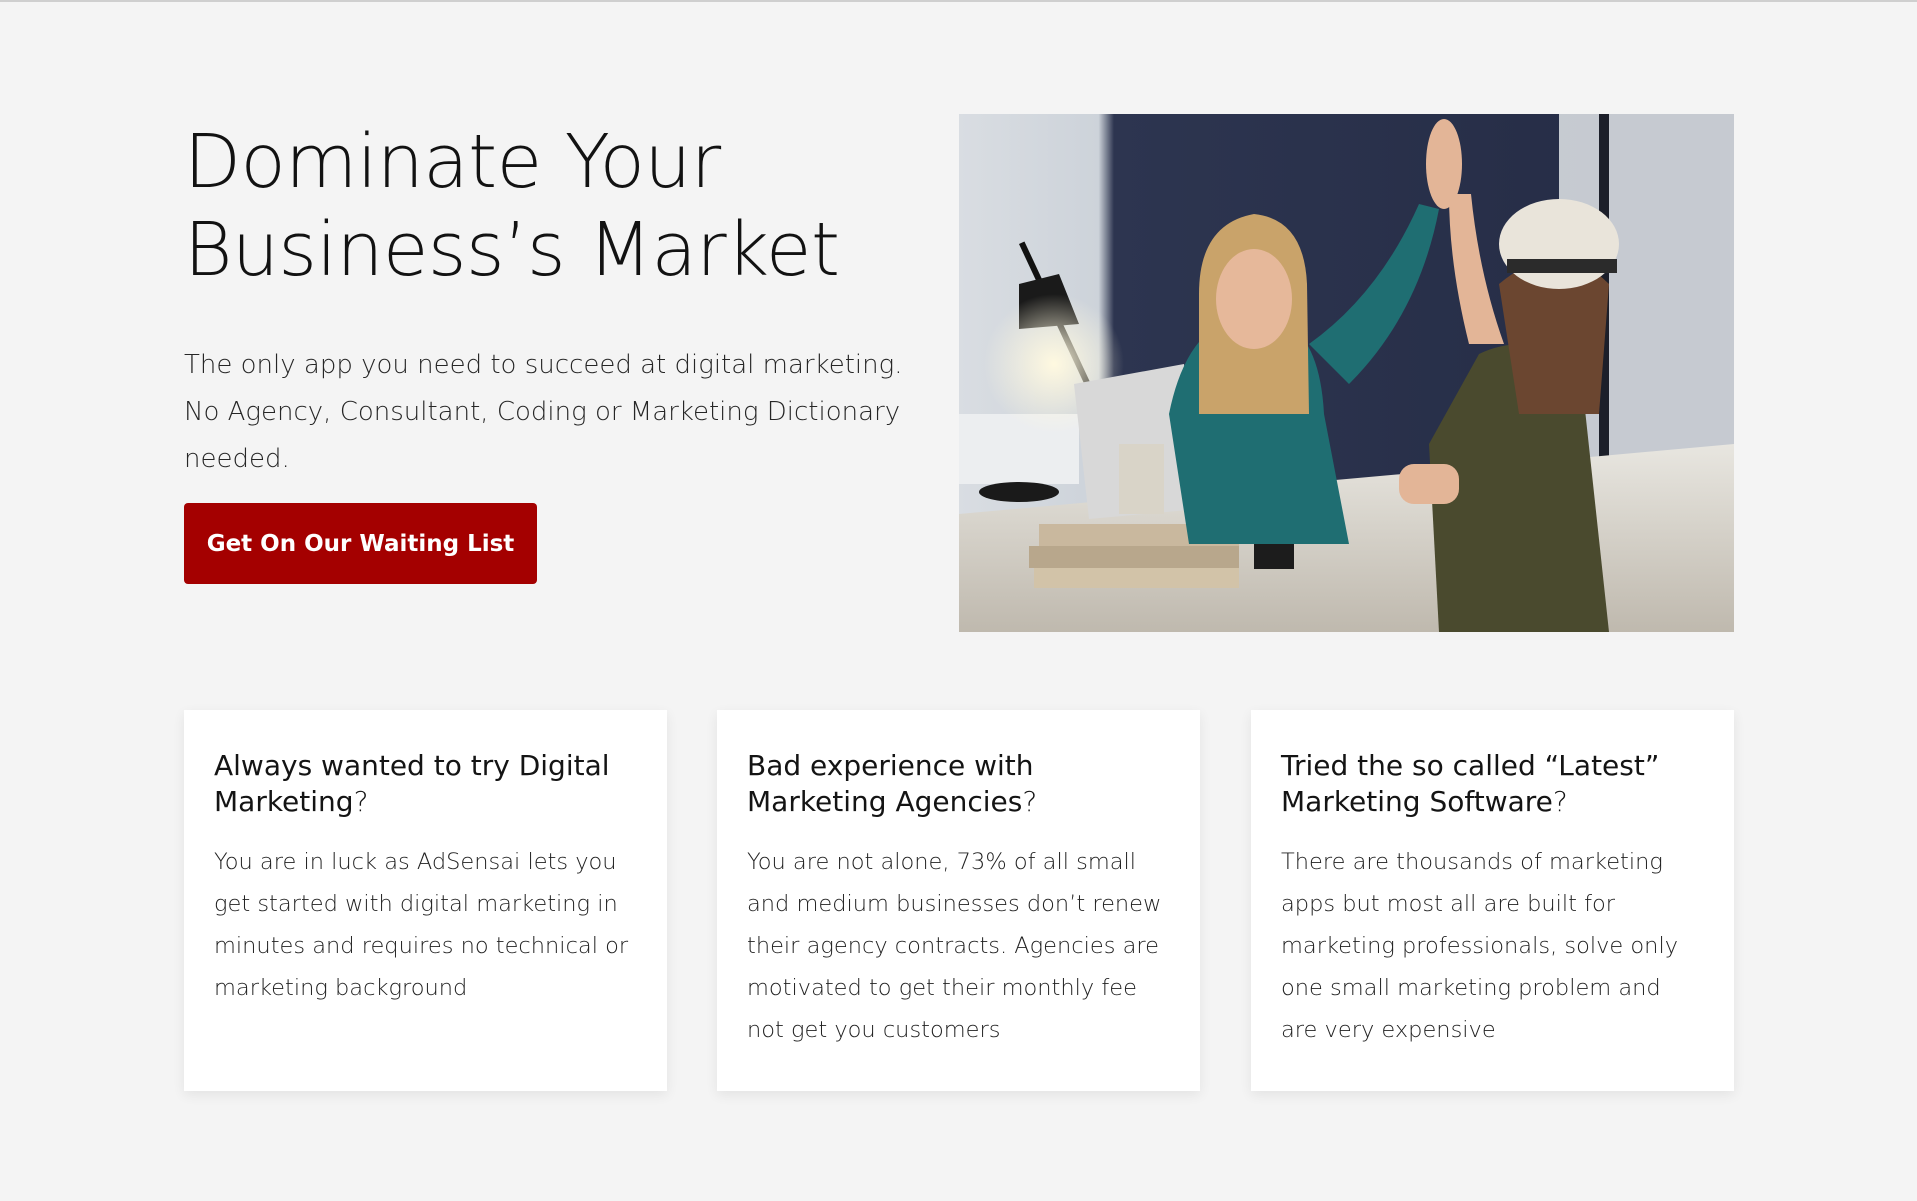  I want to click on card-title: Bad experience with Marketing Agencies?, so click(958, 784).